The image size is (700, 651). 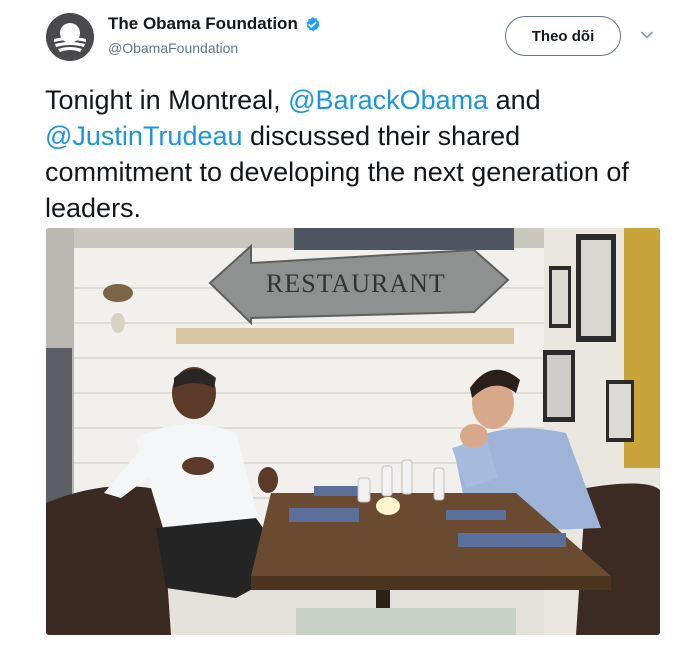 What do you see at coordinates (173, 48) in the screenshot?
I see `account-handle: @ObamaFoundation` at bounding box center [173, 48].